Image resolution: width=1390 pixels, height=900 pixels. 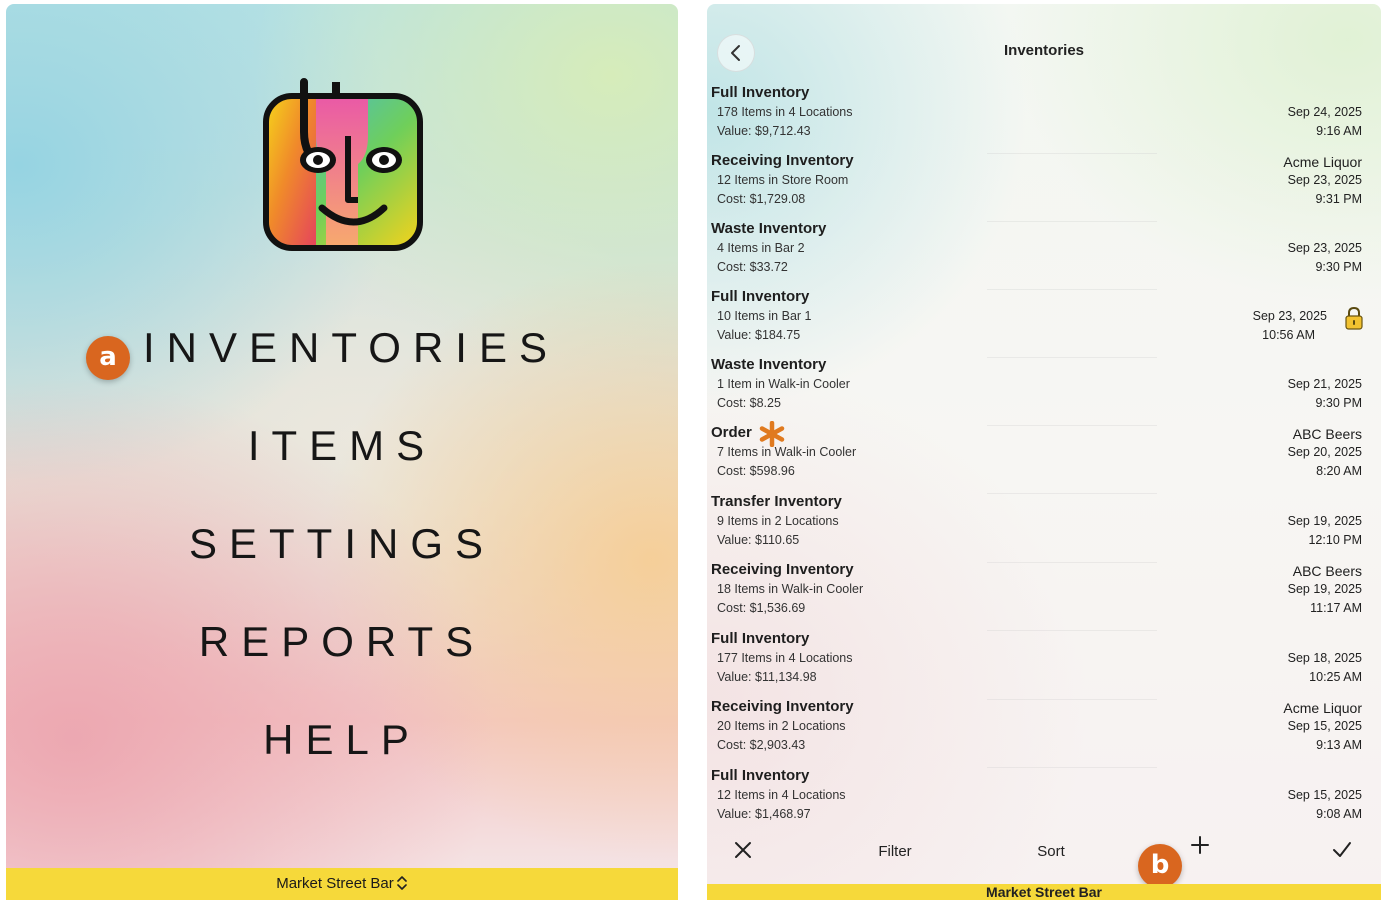 What do you see at coordinates (1339, 131) in the screenshot?
I see `inventory-time: 9:16 AM` at bounding box center [1339, 131].